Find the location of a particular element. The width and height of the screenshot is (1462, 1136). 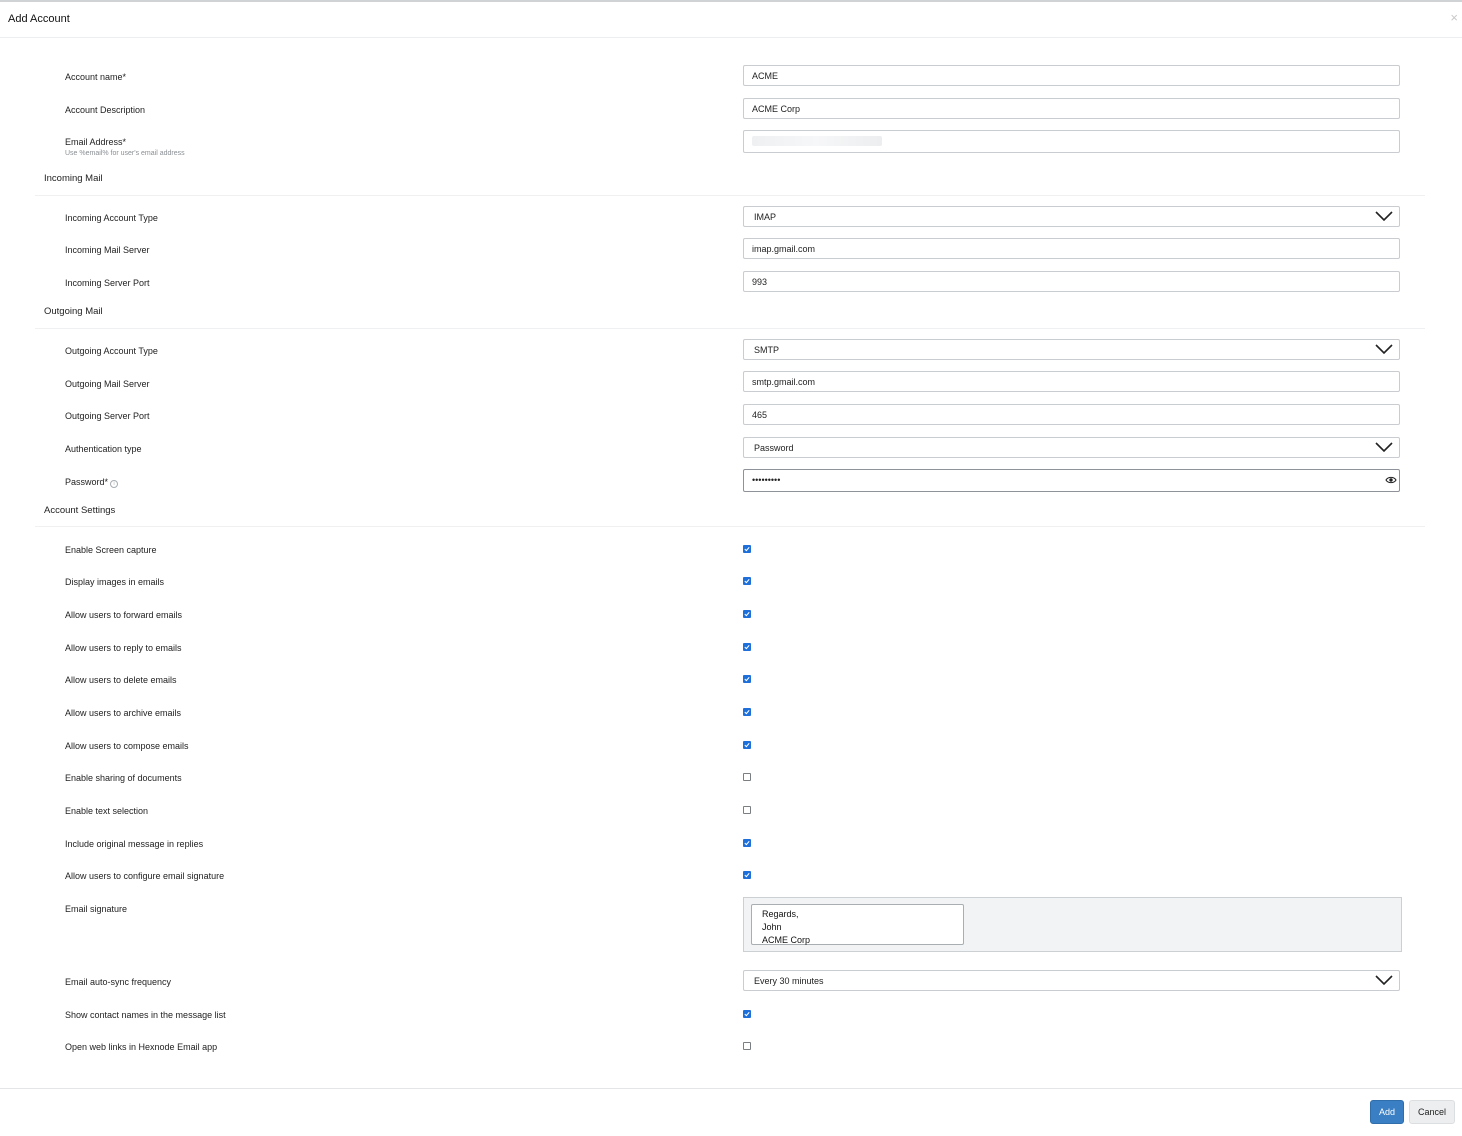

outgoing-server-port-input: 465 is located at coordinates (1071, 414).